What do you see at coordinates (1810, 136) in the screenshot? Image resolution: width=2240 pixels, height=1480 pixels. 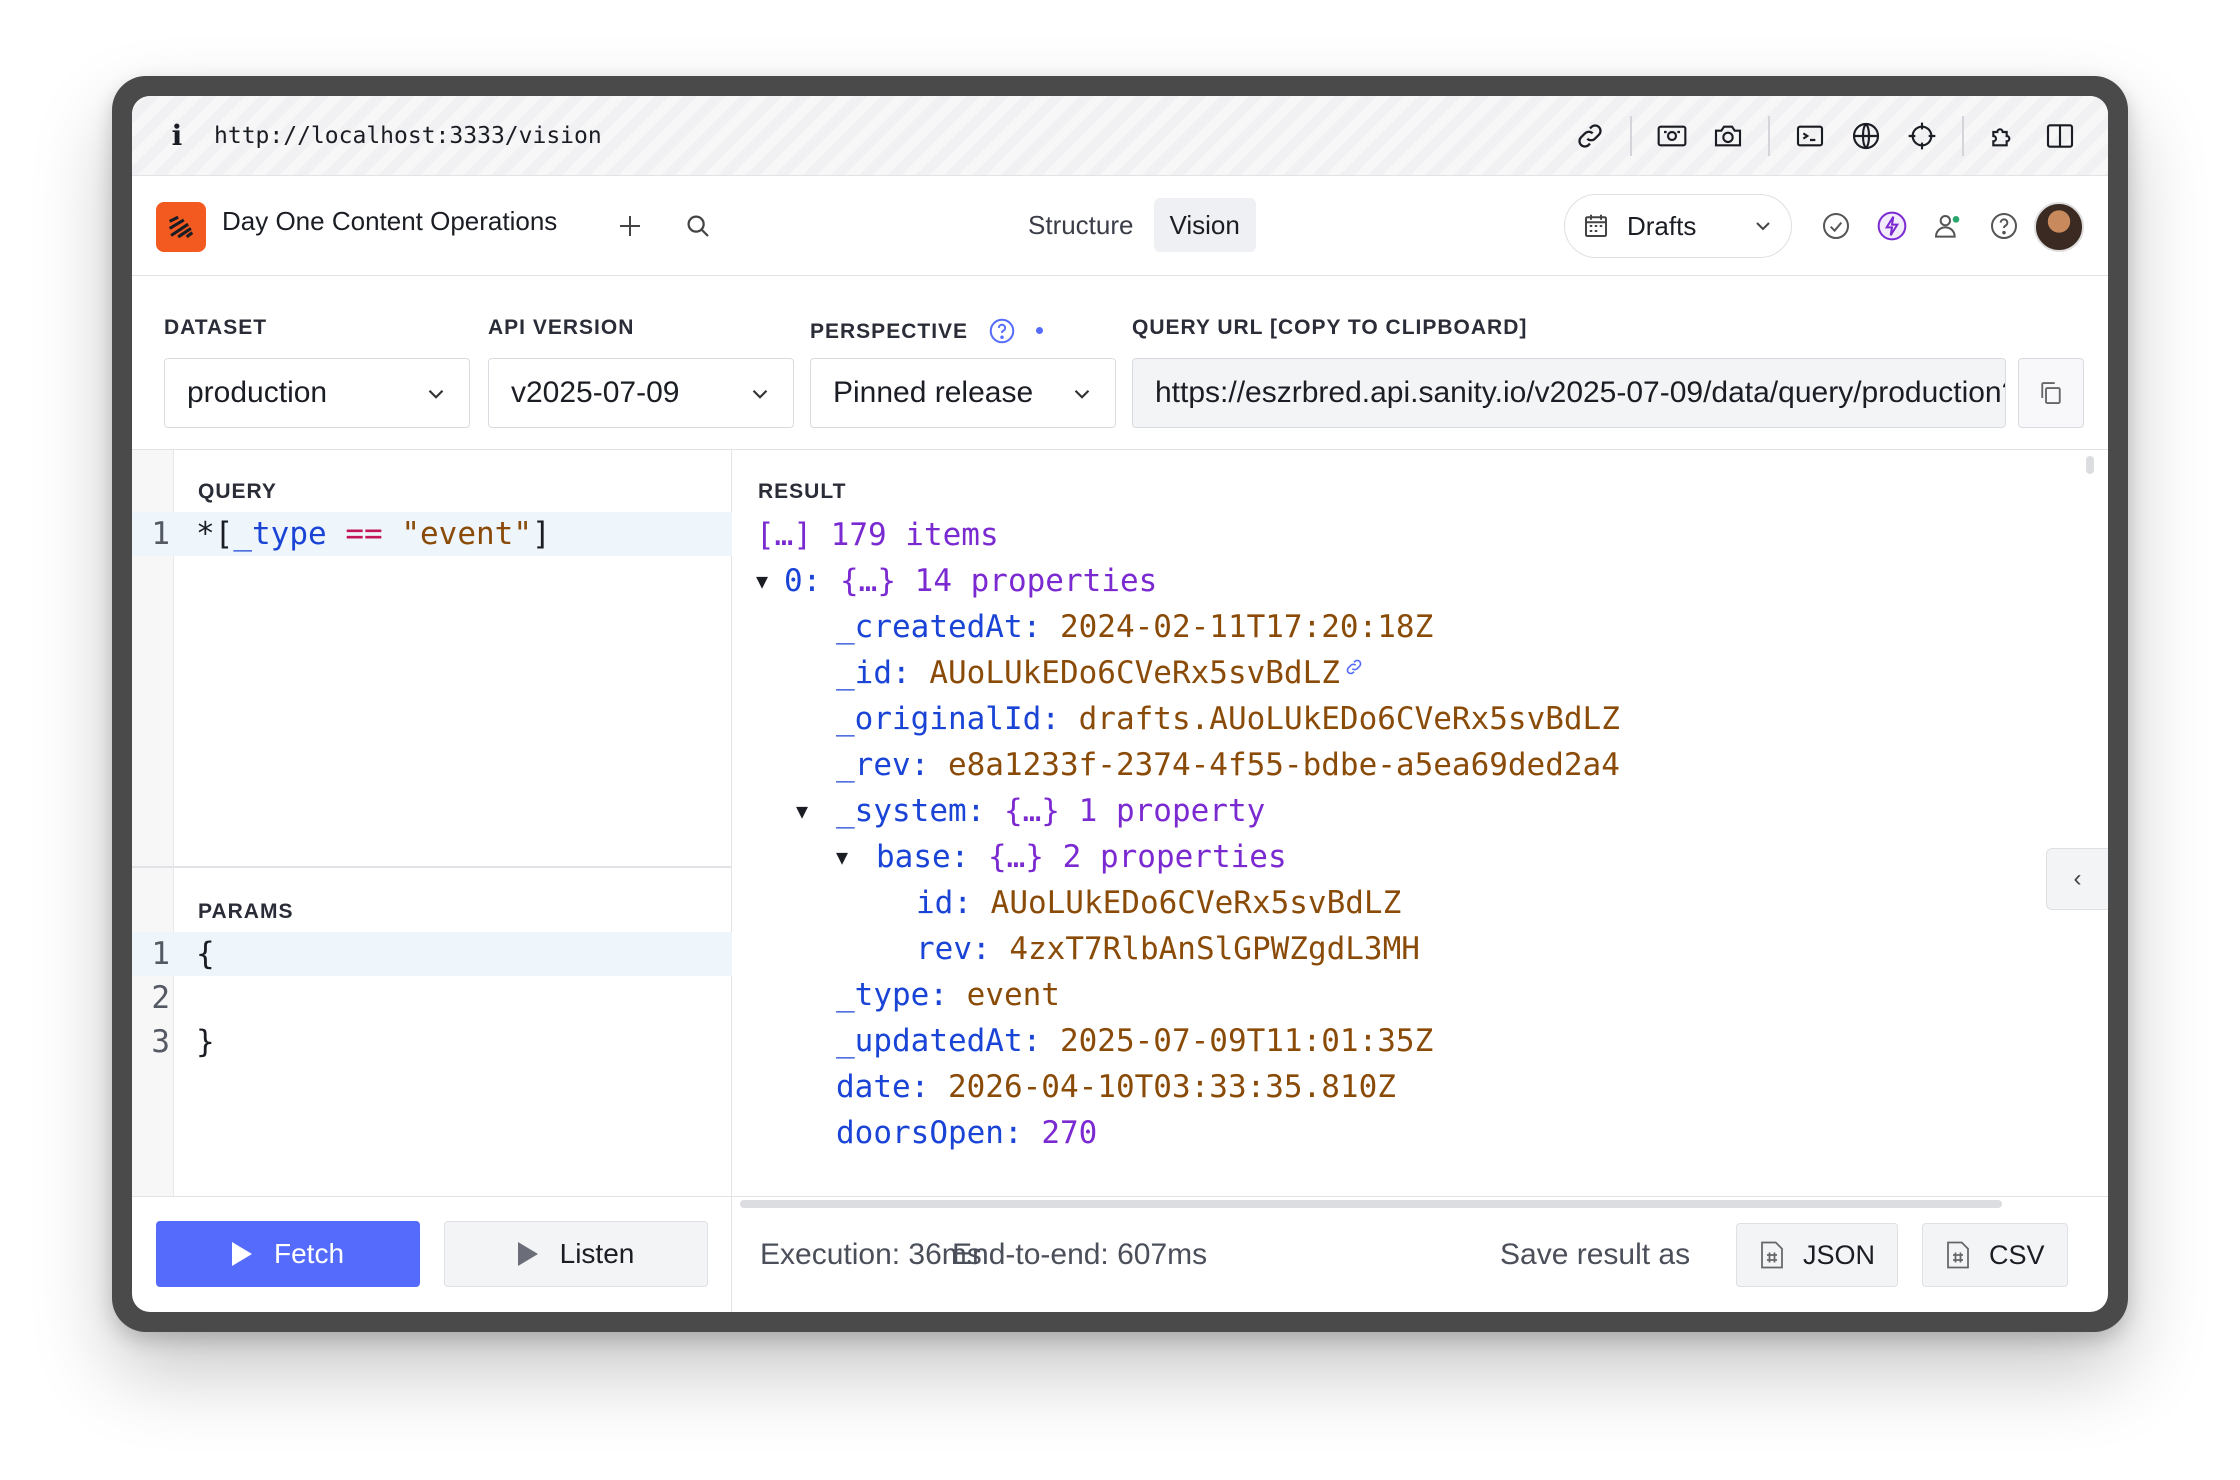 I see `terminal-icon` at bounding box center [1810, 136].